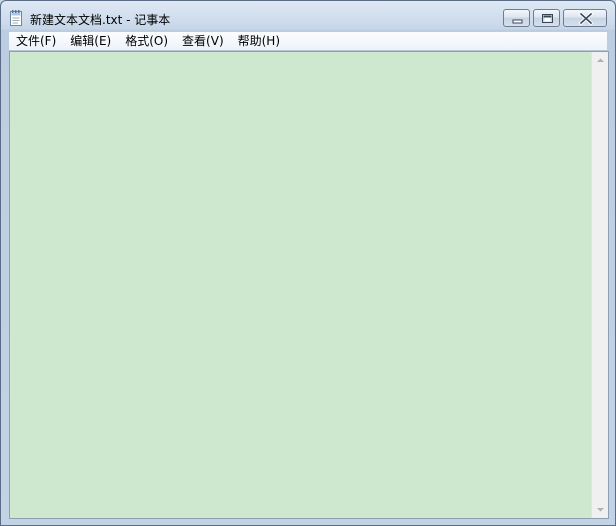  Describe the element at coordinates (517, 21) in the screenshot. I see `minimize-icon` at that location.